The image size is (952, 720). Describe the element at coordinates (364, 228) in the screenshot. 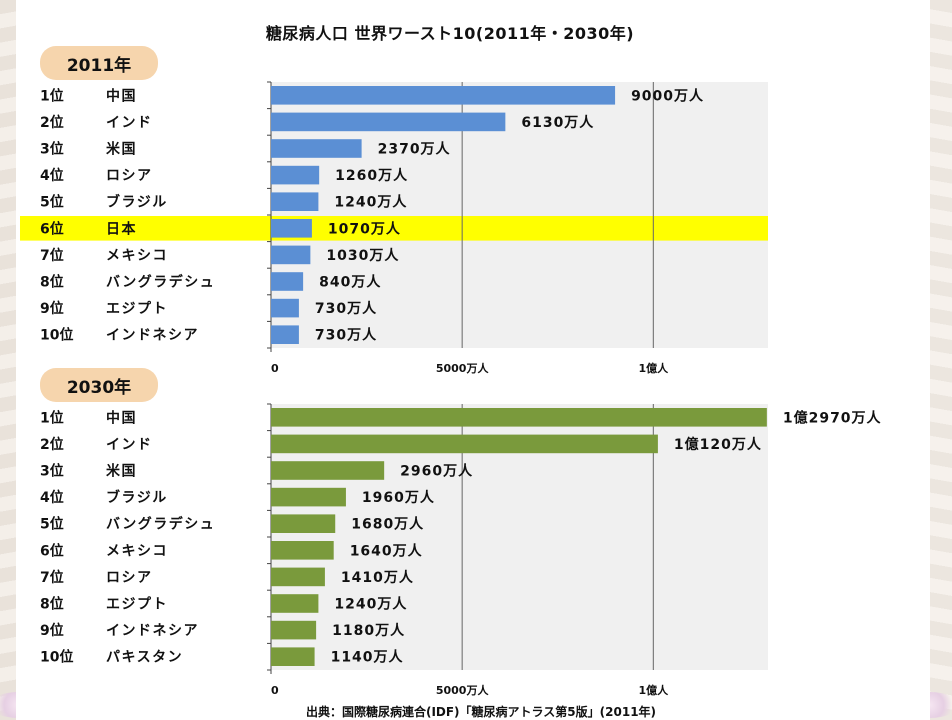

I see `value-label: 1070万人` at that location.